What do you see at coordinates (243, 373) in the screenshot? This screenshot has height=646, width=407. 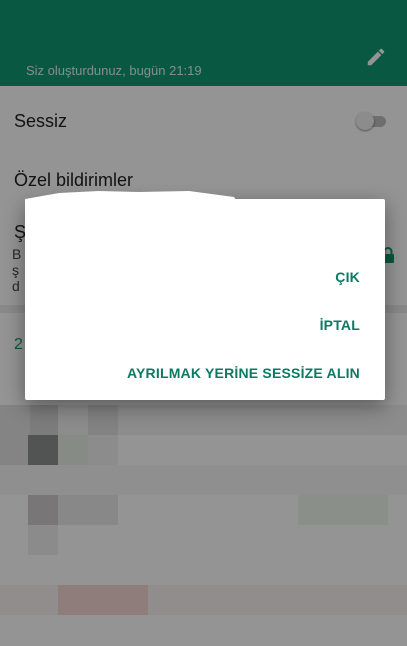 I see `mute-instead-button: AYRILMAK YERİNE SESSİZE ALIN` at bounding box center [243, 373].